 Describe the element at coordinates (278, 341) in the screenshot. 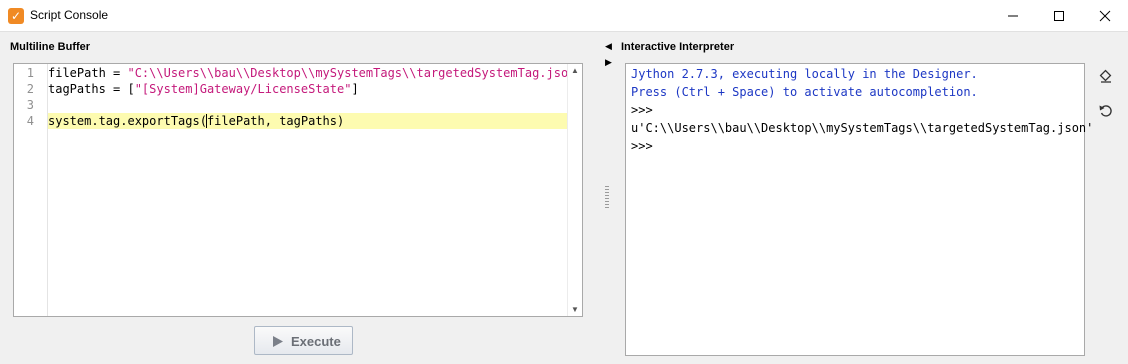

I see `play-icon` at that location.